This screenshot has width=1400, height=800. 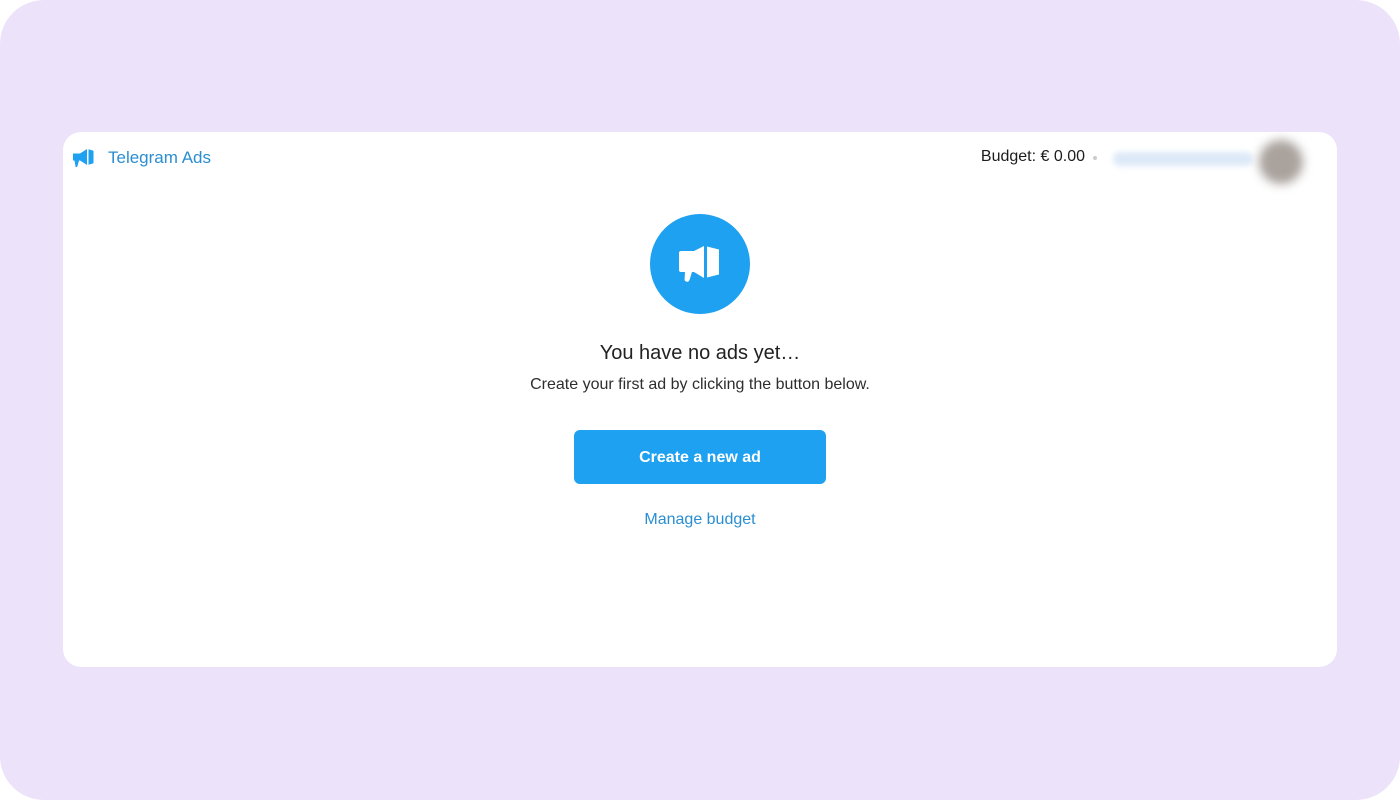 I want to click on top-bar: Telegram Ads Budget: € 0.00, so click(x=700, y=160).